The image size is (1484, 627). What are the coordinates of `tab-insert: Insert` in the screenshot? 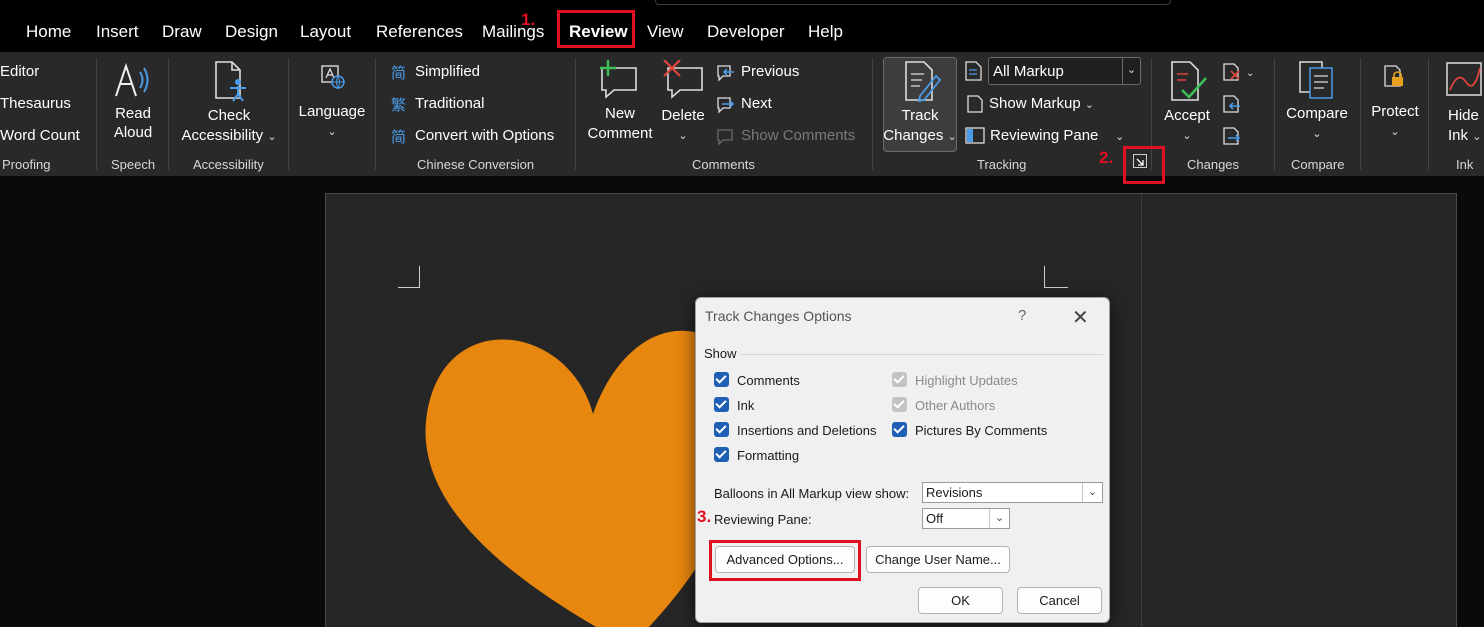 It's located at (117, 32).